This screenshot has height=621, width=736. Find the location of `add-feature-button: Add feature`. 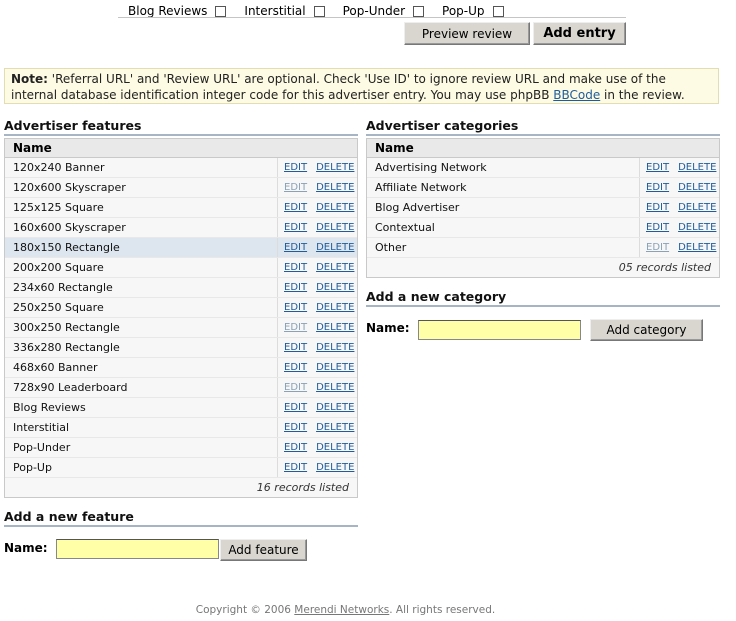

add-feature-button: Add feature is located at coordinates (263, 550).